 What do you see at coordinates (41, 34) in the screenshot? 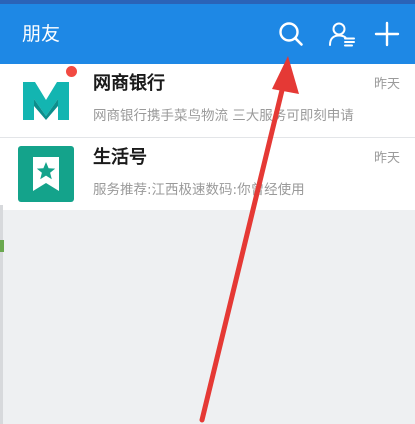
I see `page-title: 朋友` at bounding box center [41, 34].